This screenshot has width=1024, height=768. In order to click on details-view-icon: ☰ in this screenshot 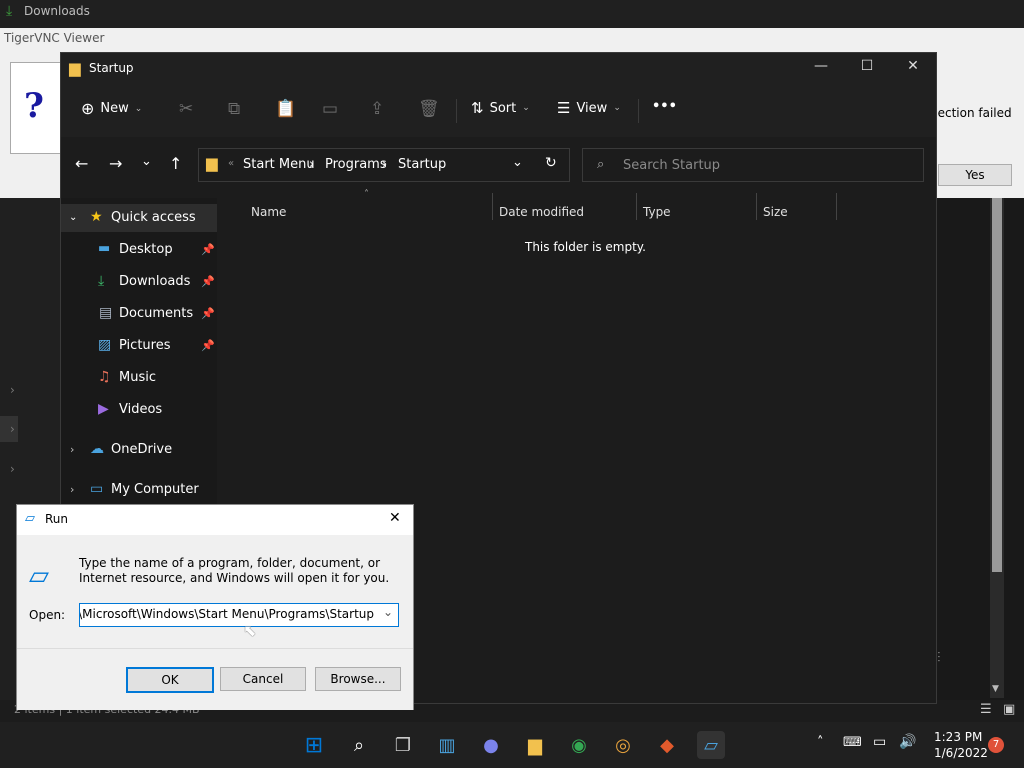, I will do `click(986, 709)`.